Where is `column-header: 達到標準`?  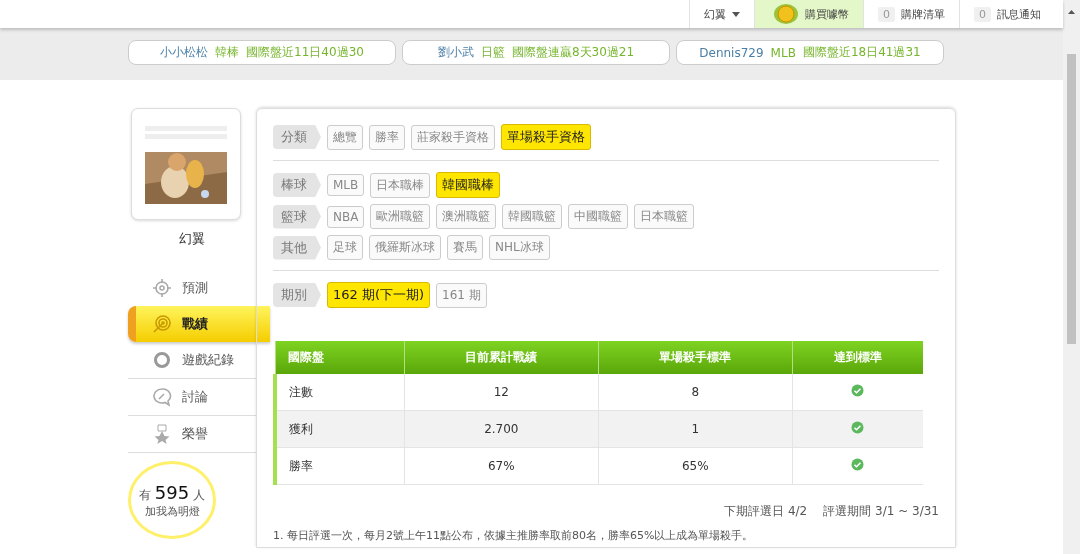 column-header: 達到標準 is located at coordinates (857, 357).